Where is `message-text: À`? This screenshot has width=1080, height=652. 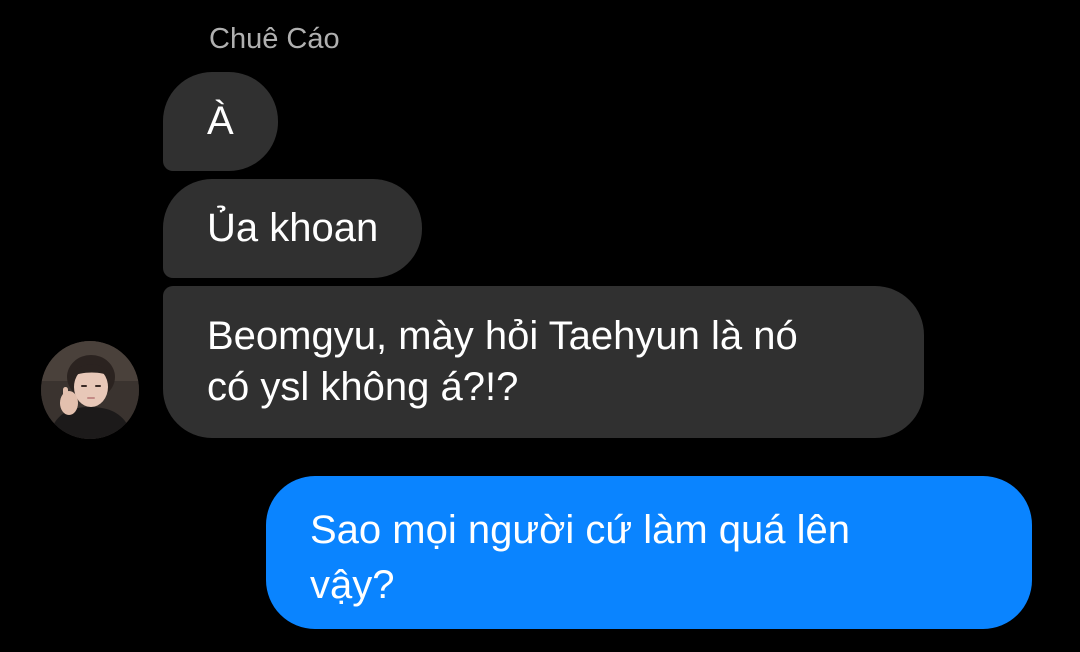 message-text: À is located at coordinates (220, 121).